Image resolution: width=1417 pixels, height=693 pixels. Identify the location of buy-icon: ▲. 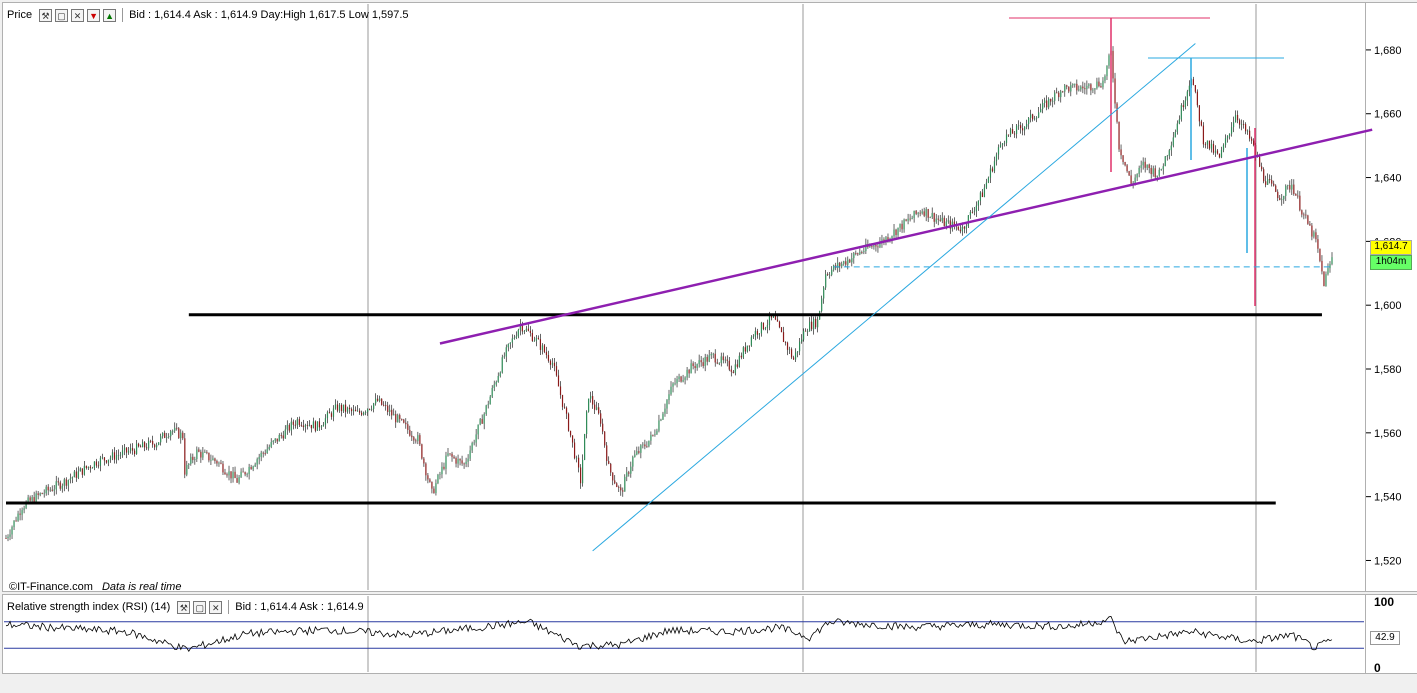
(110, 15).